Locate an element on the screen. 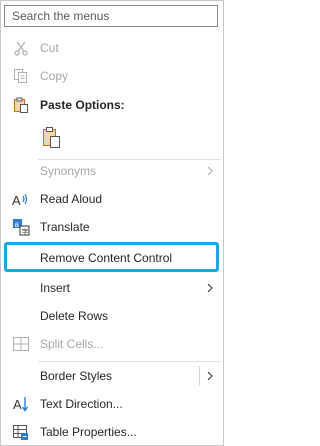 The image size is (320, 446). scissors-icon is located at coordinates (21, 48).